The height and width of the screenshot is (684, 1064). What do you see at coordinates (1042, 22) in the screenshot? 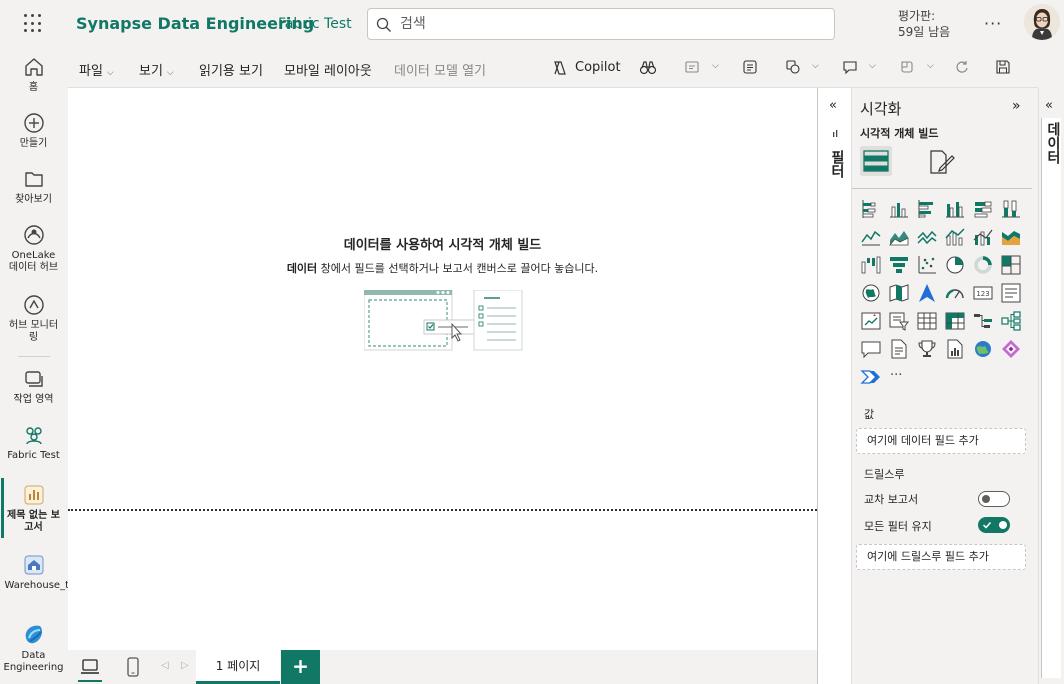
I see `avatar` at bounding box center [1042, 22].